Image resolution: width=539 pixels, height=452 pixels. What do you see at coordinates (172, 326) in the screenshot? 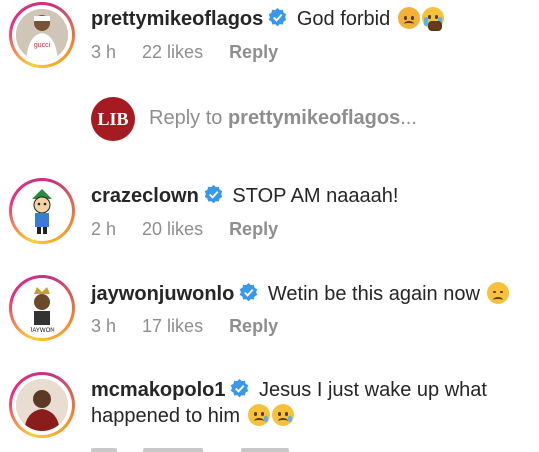
I see `likes-count: 17 likes` at bounding box center [172, 326].